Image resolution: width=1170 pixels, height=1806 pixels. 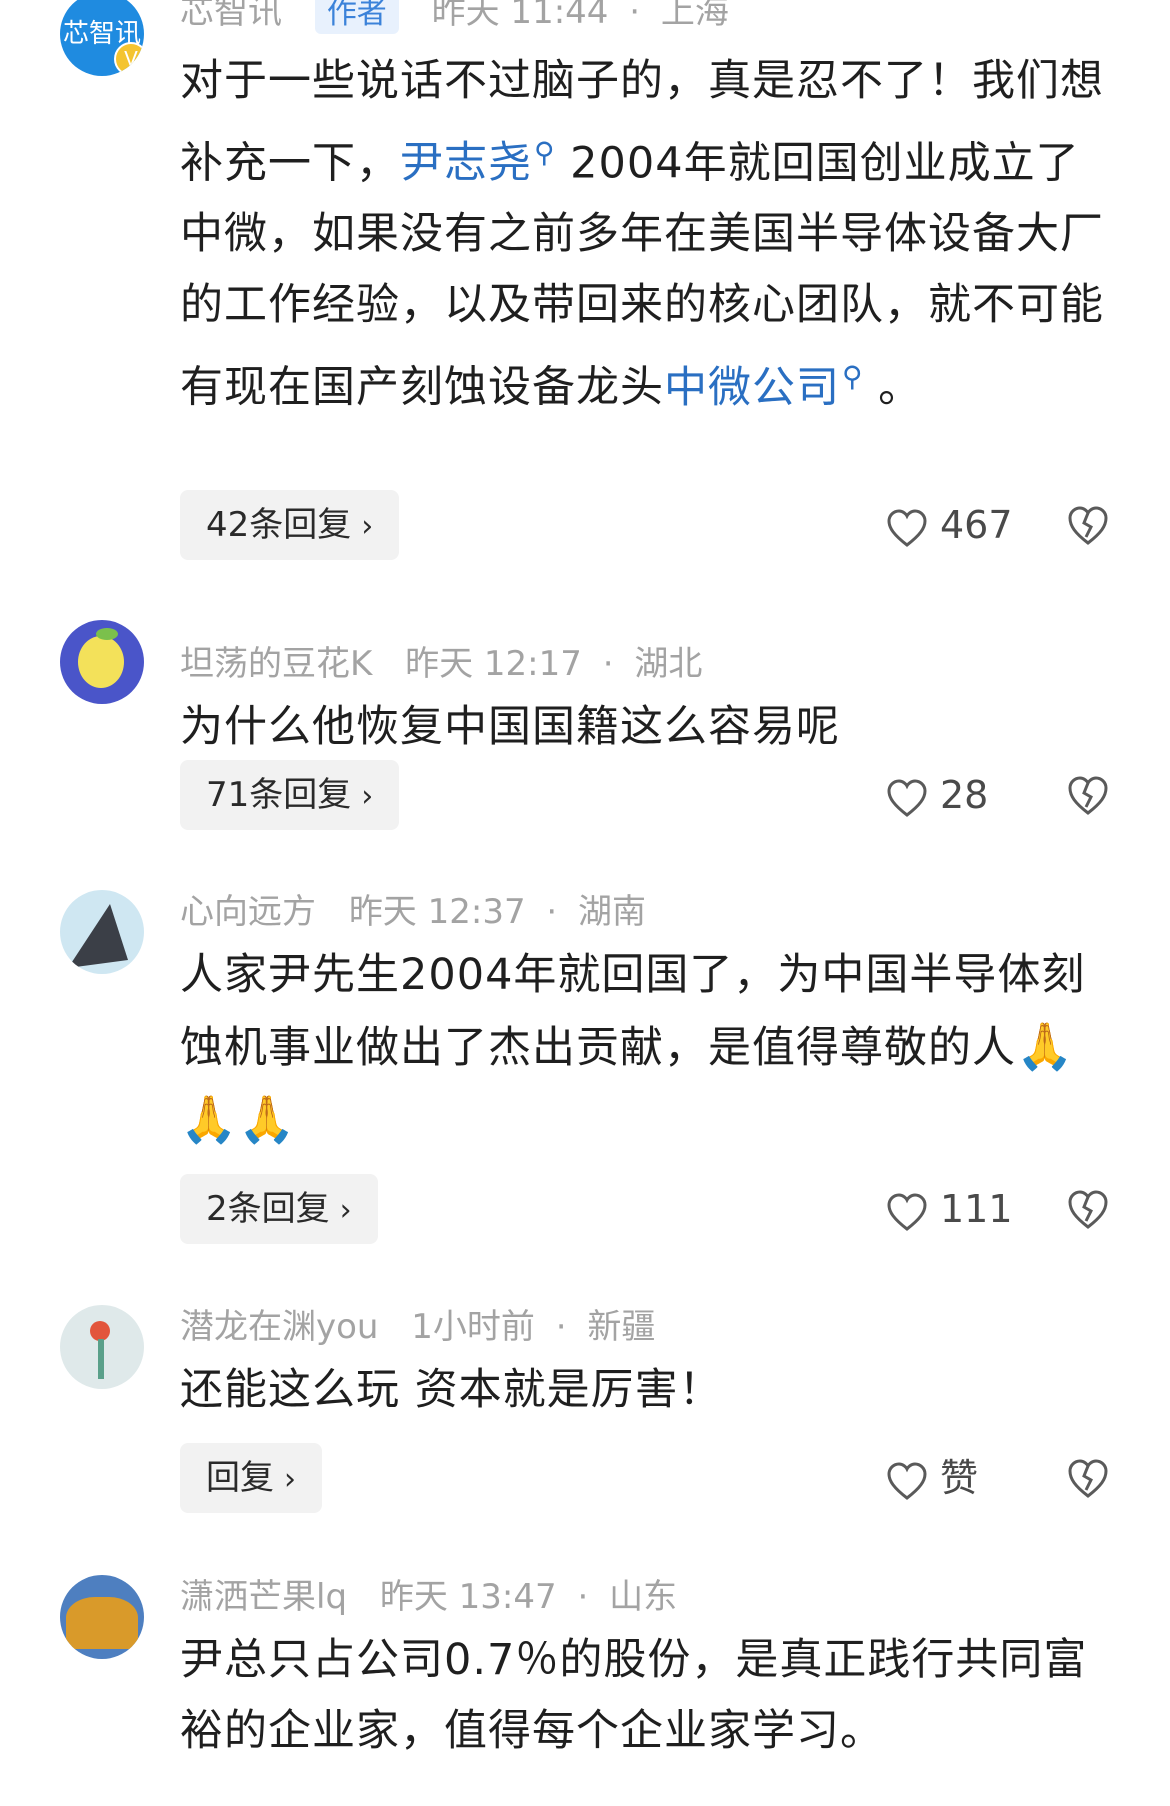 I want to click on comment-time: 1小时前, so click(x=473, y=1327).